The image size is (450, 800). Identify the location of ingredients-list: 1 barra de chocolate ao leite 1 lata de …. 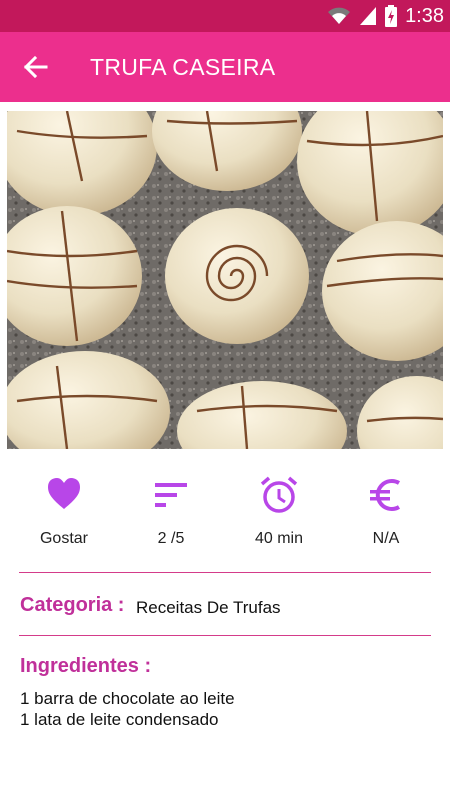
(127, 709).